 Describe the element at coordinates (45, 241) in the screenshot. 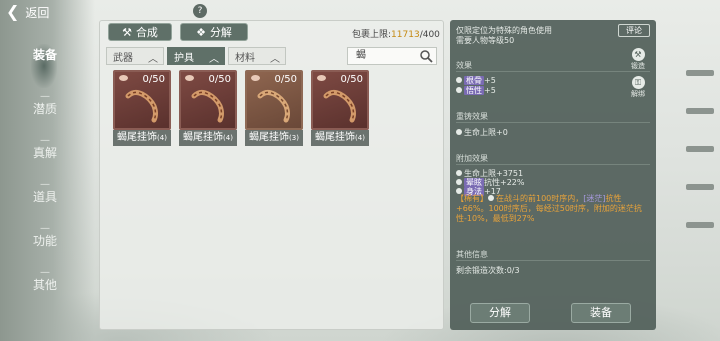

I see `nav-label: 功能` at that location.